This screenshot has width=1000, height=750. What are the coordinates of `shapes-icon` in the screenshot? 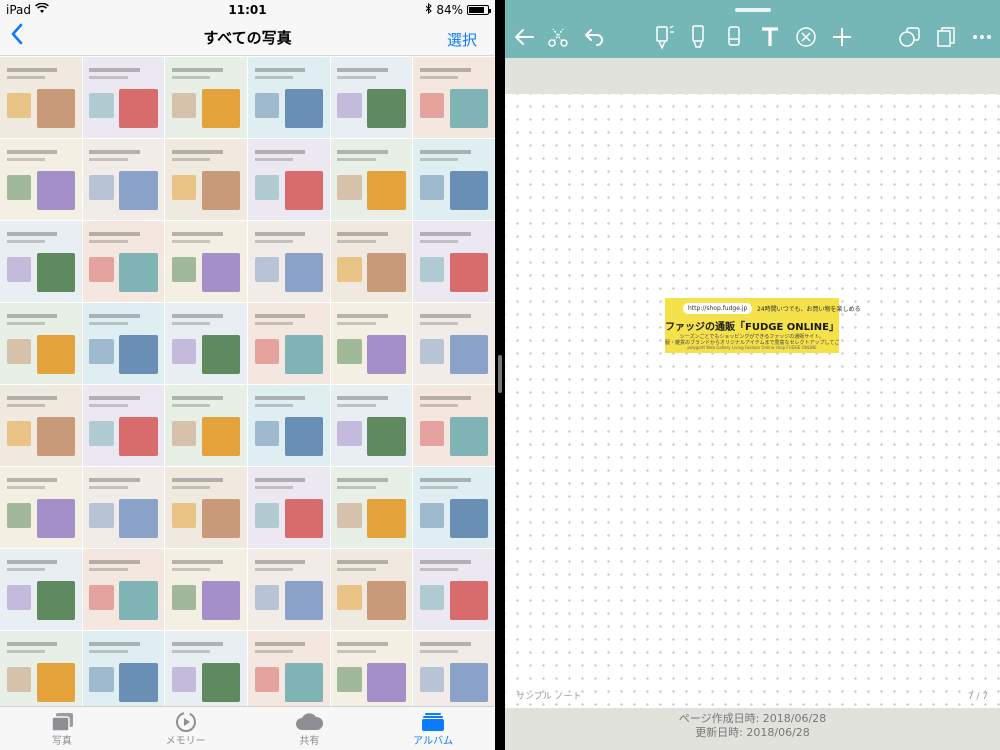 It's located at (910, 37).